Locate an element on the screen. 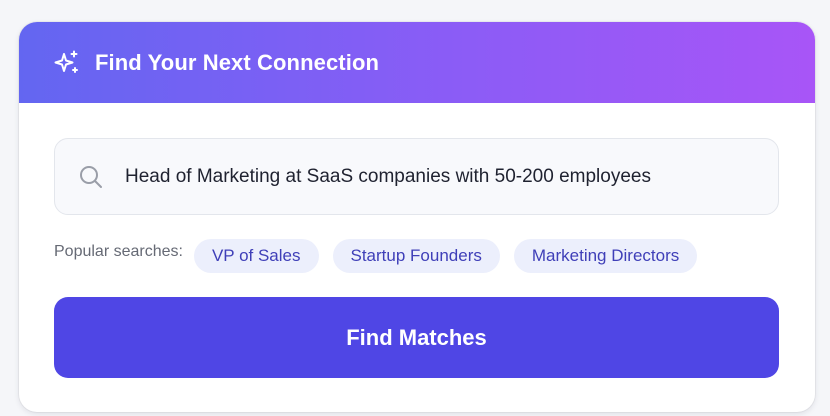  search-input is located at coordinates (451, 176).